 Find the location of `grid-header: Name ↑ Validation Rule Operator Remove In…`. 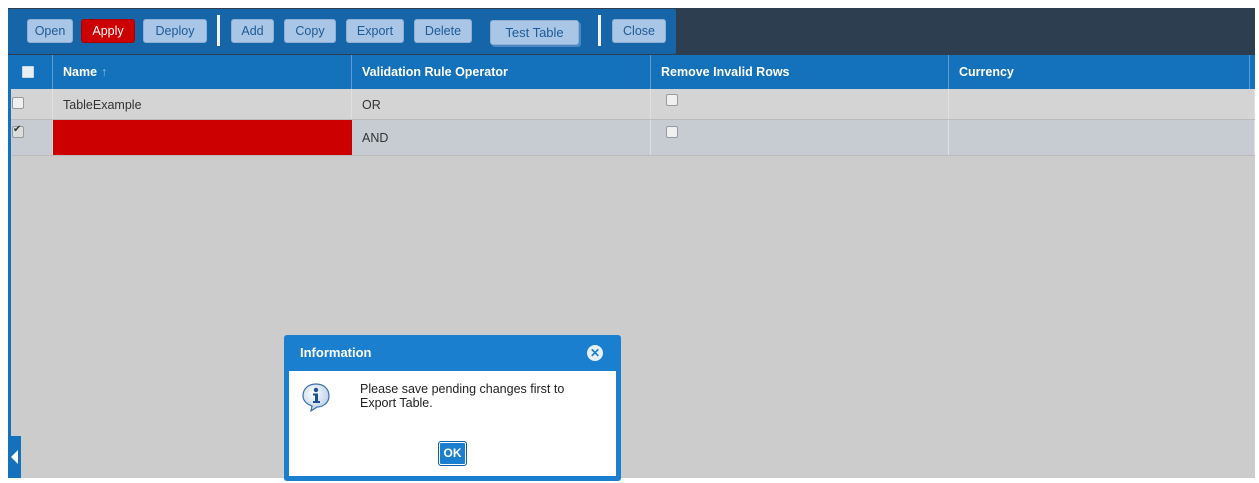

grid-header: Name ↑ Validation Rule Operator Remove In… is located at coordinates (631, 72).